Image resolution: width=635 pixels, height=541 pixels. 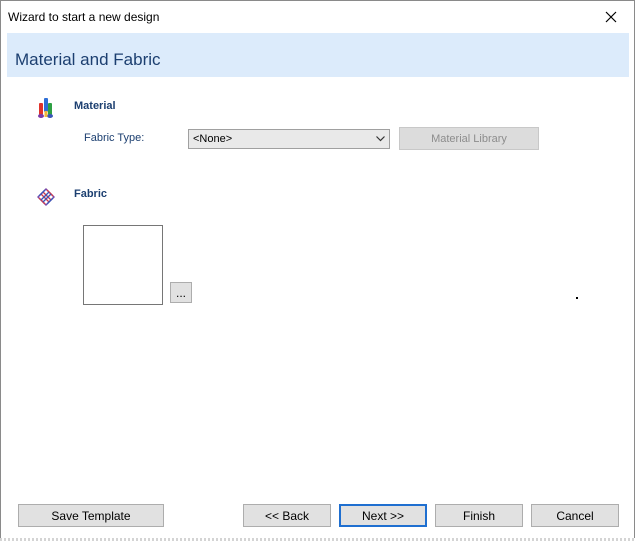 I want to click on finish-button: Finish, so click(x=479, y=515).